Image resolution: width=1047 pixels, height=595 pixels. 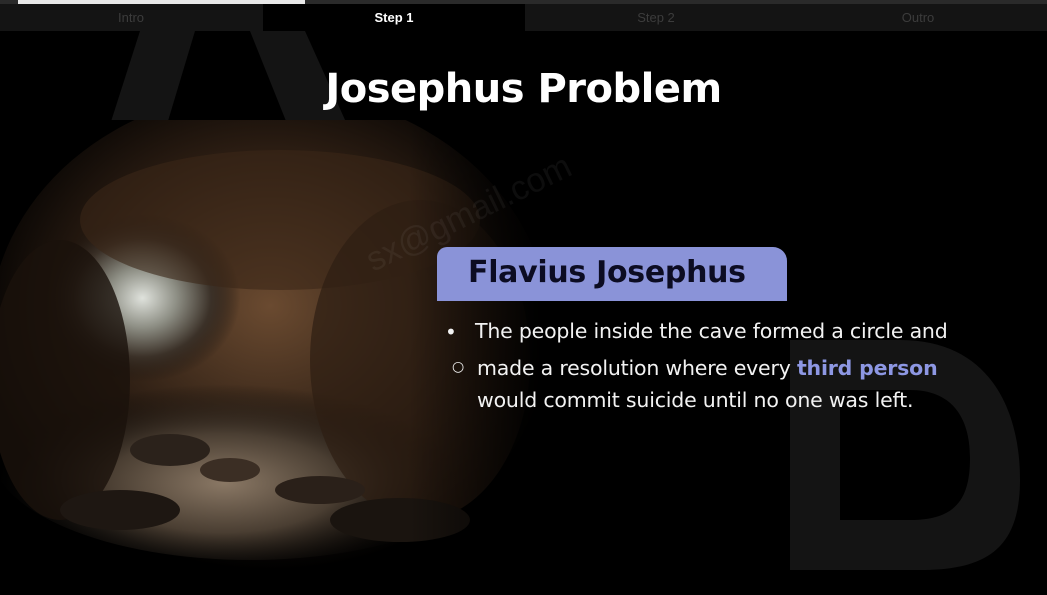 I want to click on tab-intro: Intro, so click(x=131, y=17).